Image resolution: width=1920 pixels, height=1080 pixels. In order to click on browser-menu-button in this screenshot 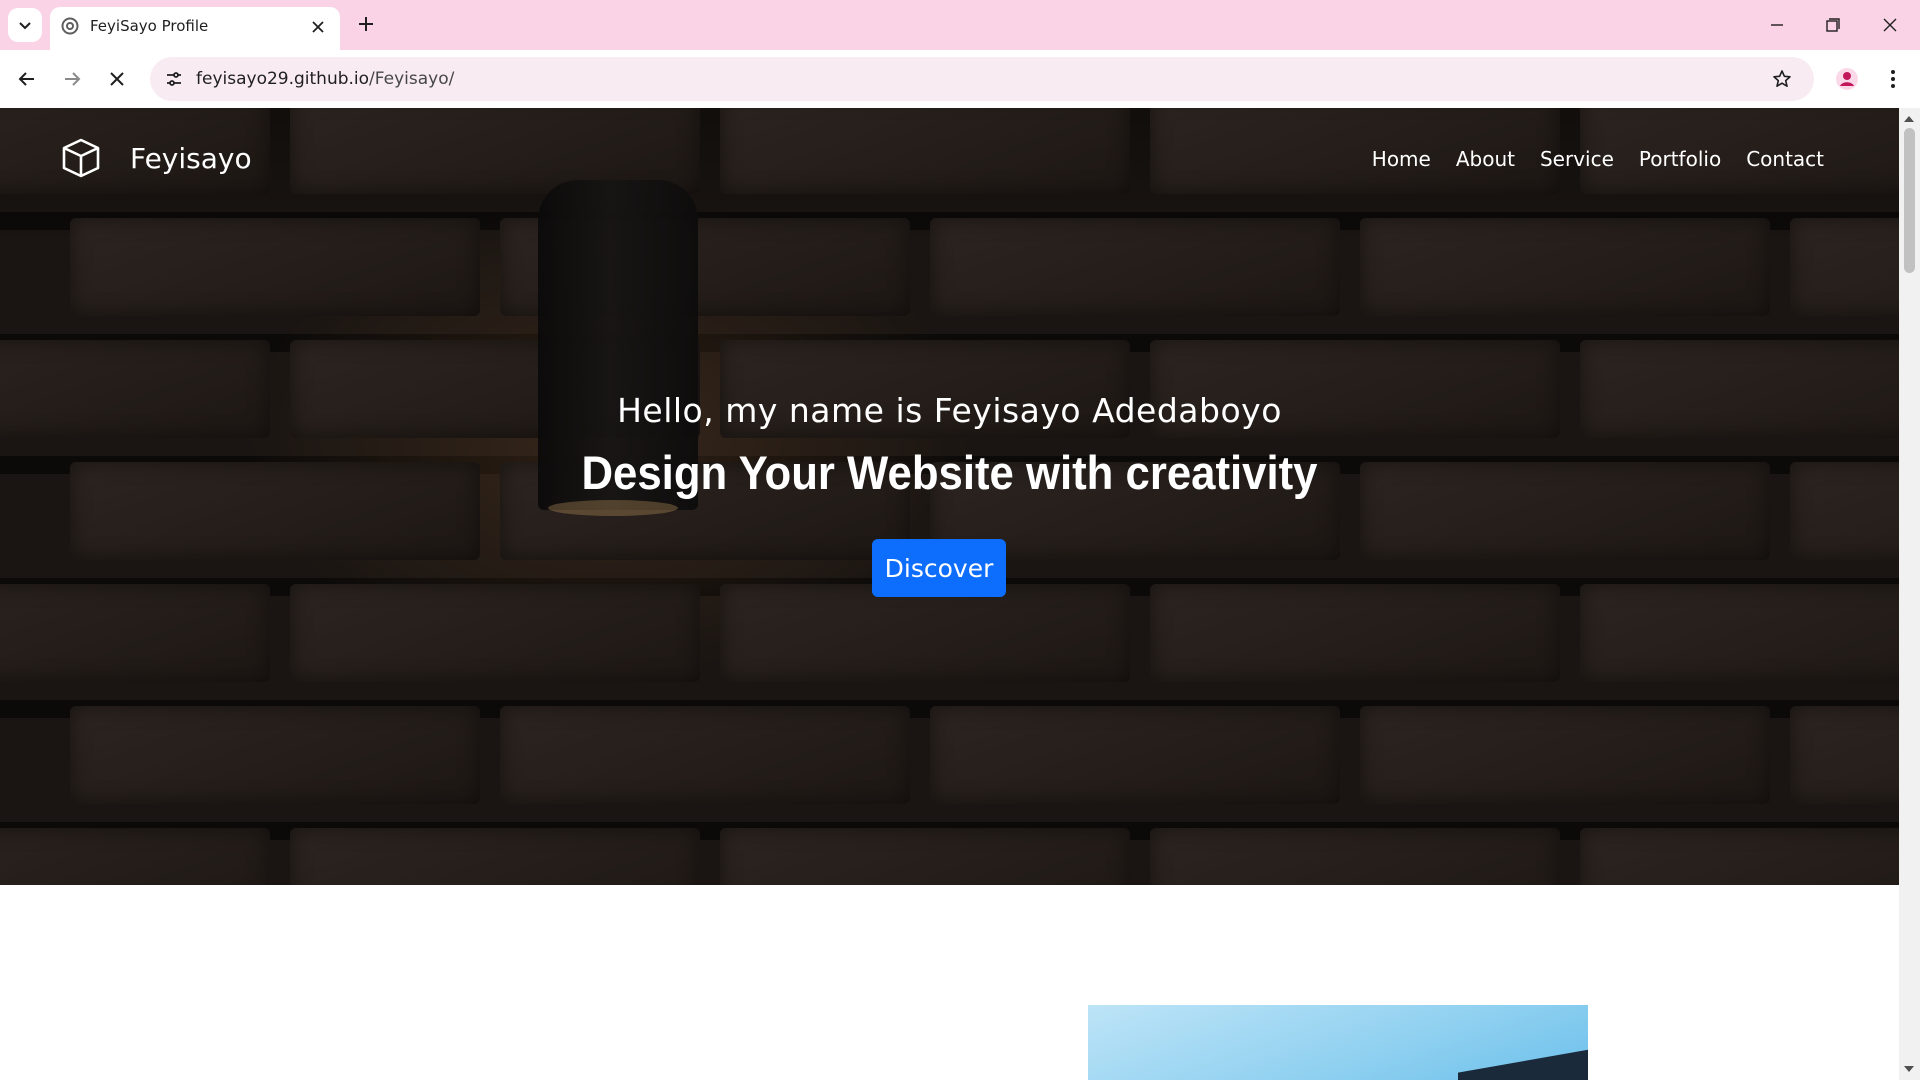, I will do `click(1893, 79)`.